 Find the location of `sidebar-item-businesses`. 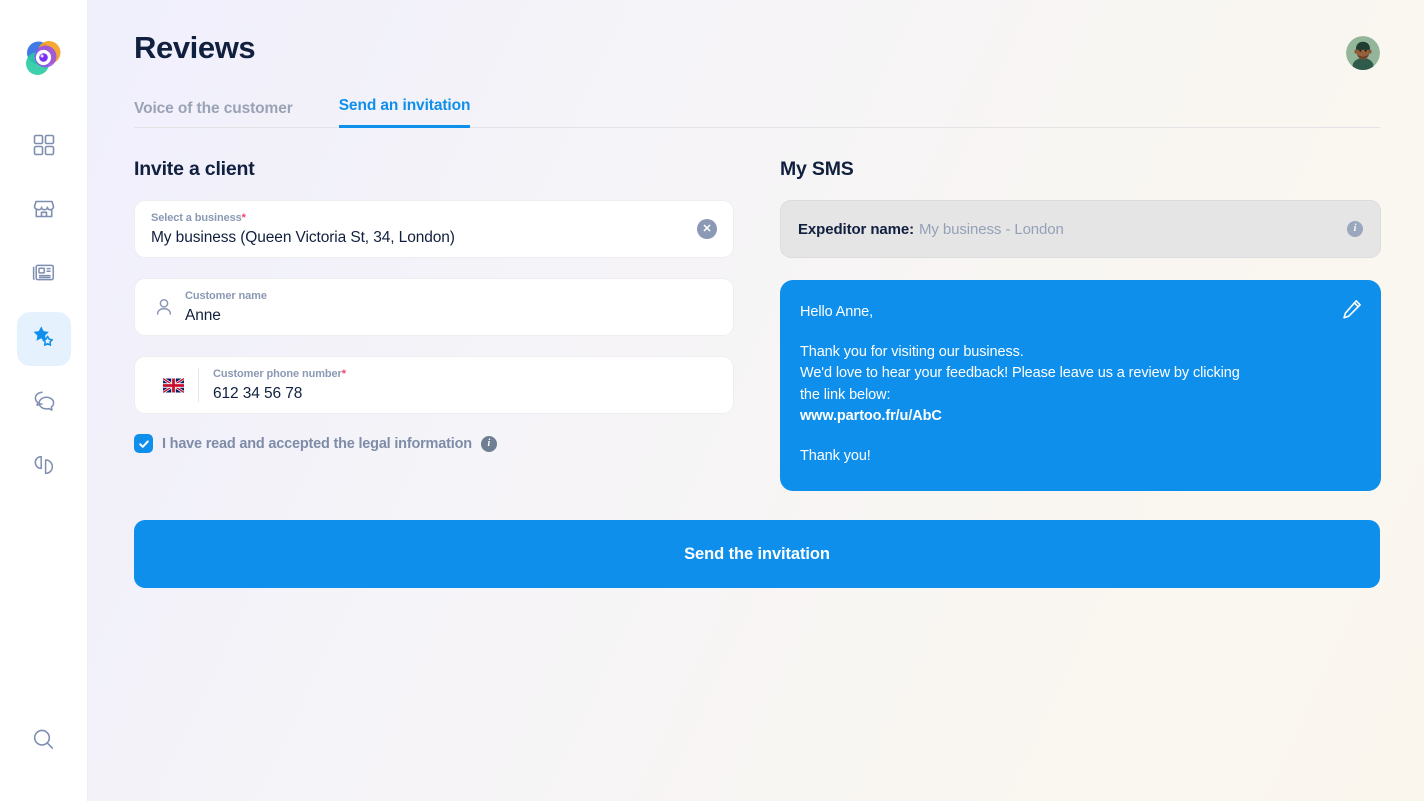

sidebar-item-businesses is located at coordinates (44, 211).